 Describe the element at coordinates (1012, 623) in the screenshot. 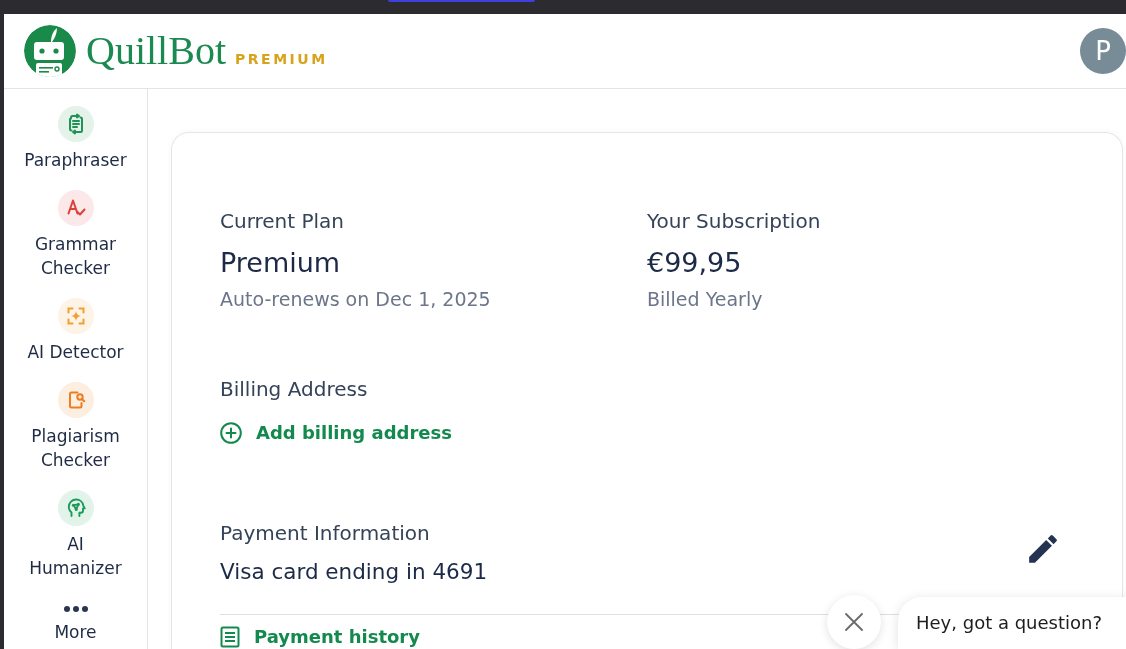

I see `chat-prompt: Hey, got a question?` at that location.